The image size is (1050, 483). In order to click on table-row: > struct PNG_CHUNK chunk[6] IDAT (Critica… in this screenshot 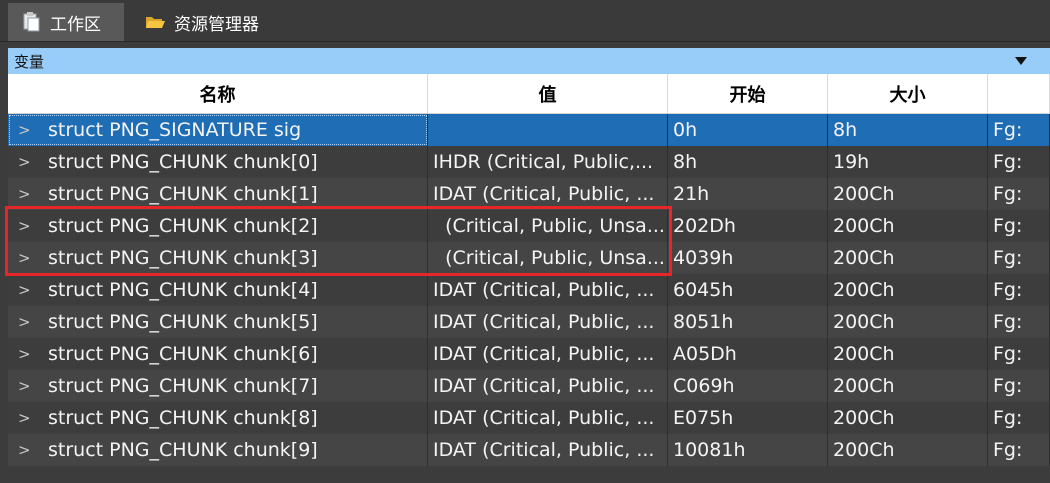, I will do `click(529, 354)`.